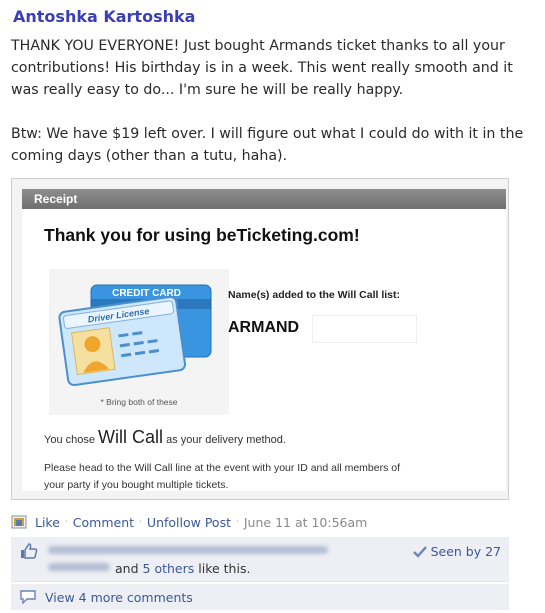 The width and height of the screenshot is (545, 613). Describe the element at coordinates (305, 522) in the screenshot. I see `post-timestamp: June 11 at 10:56am` at that location.